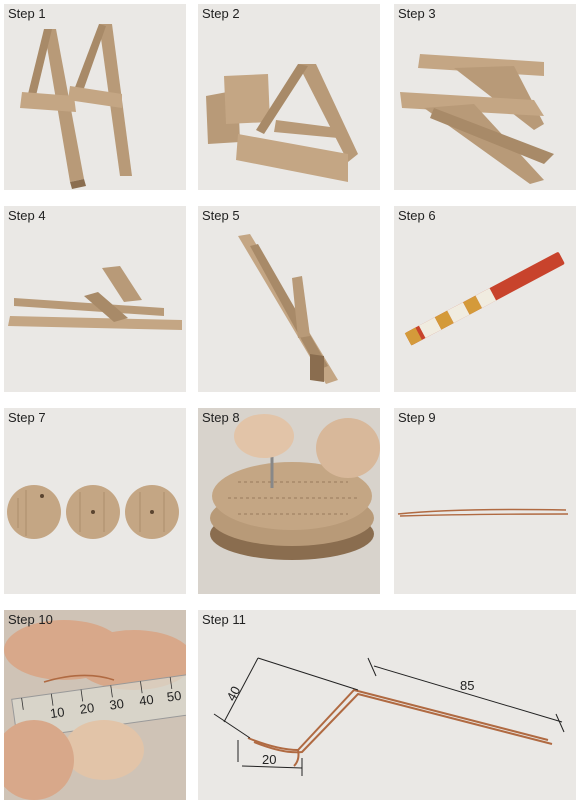  What do you see at coordinates (417, 13) in the screenshot?
I see `step-3-label: Step 3` at bounding box center [417, 13].